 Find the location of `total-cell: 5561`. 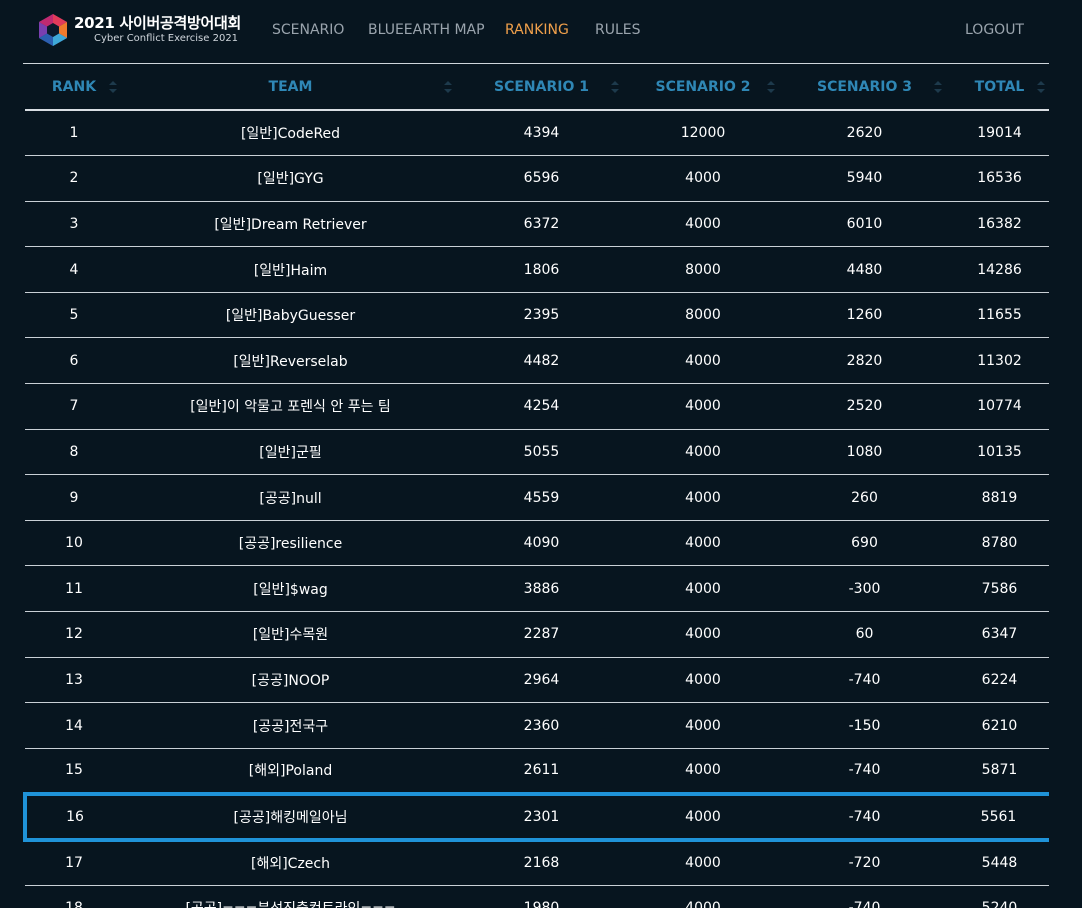

total-cell: 5561 is located at coordinates (998, 816).